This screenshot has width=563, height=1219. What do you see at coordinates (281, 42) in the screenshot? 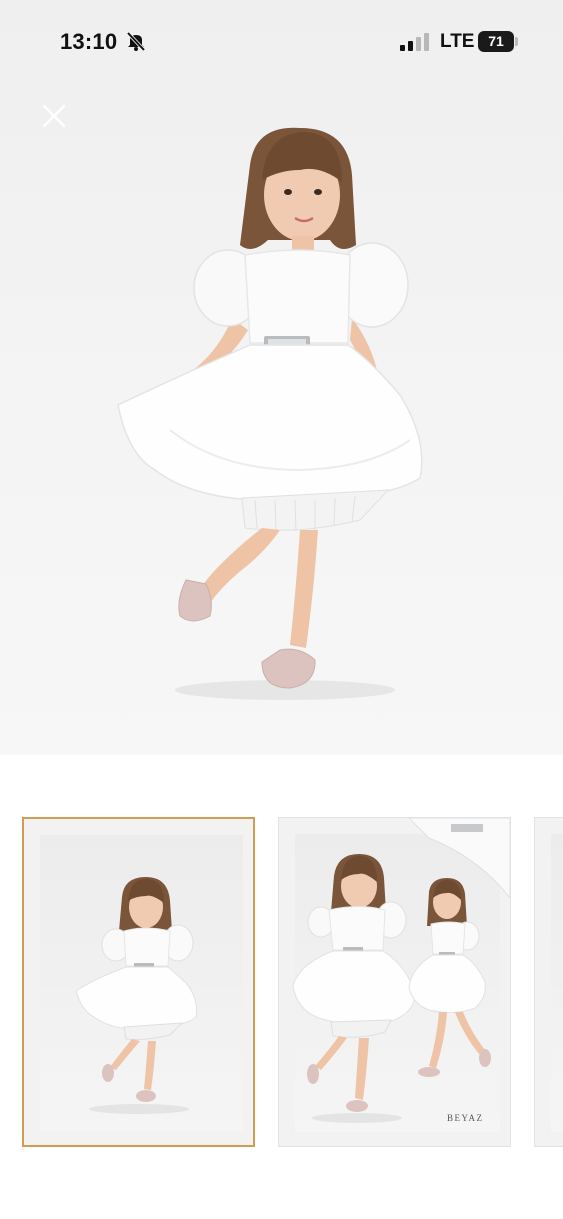
I see `status-bar: 13:10 LTE 71` at bounding box center [281, 42].